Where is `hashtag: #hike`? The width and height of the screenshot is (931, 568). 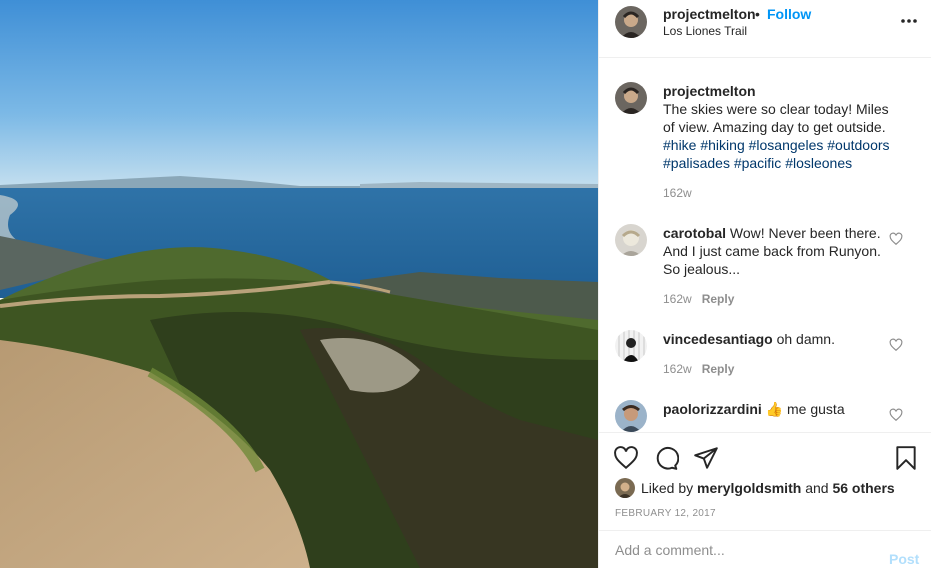 hashtag: #hike is located at coordinates (679, 145).